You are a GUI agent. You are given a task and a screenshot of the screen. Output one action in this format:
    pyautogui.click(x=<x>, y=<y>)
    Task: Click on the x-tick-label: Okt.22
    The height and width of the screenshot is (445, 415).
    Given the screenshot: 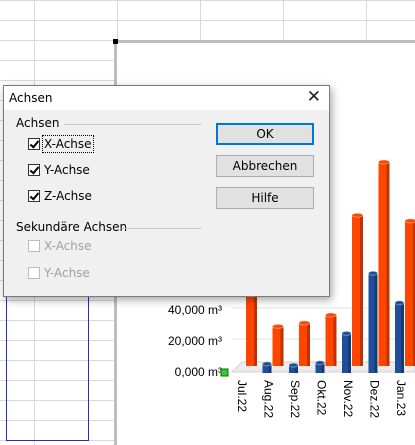 What is the action you would take?
    pyautogui.click(x=322, y=398)
    